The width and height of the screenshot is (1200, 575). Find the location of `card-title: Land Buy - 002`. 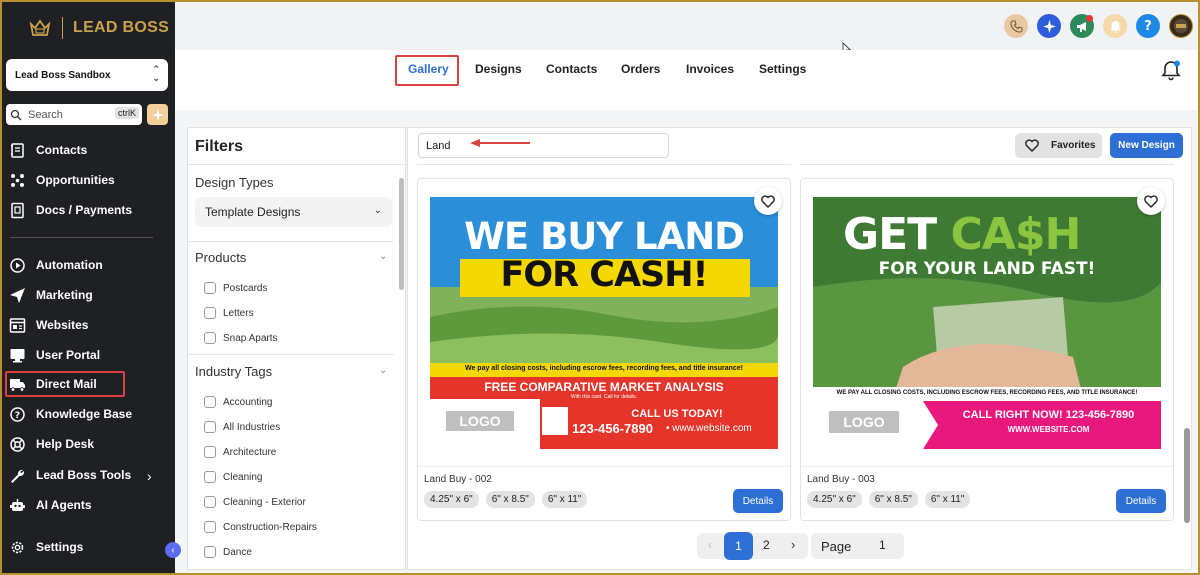

card-title: Land Buy - 002 is located at coordinates (458, 479).